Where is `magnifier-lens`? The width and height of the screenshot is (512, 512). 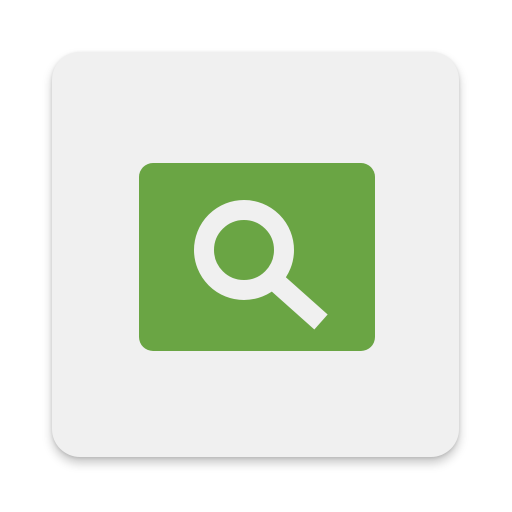
magnifier-lens is located at coordinates (244, 250).